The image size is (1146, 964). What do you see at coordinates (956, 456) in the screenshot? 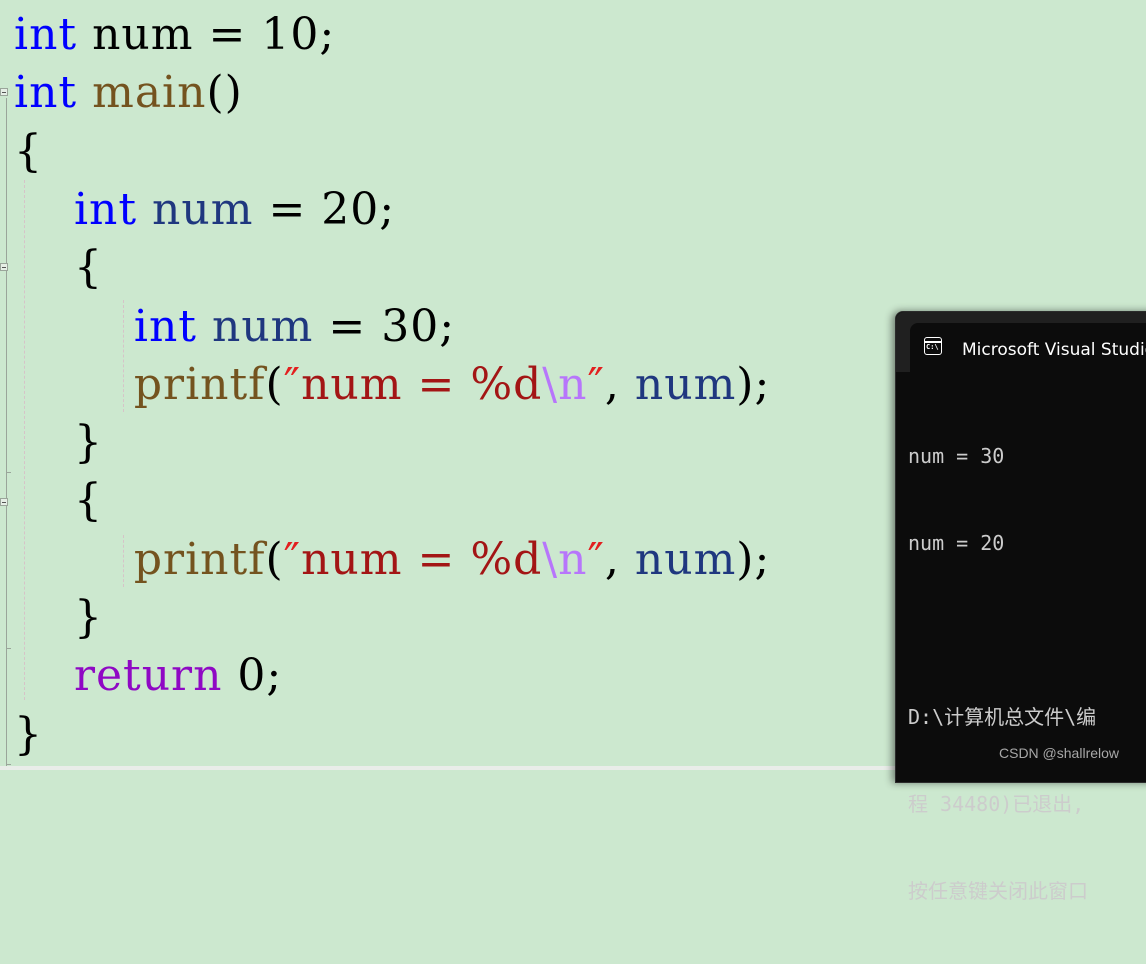
I see `console-line: num = 30` at bounding box center [956, 456].